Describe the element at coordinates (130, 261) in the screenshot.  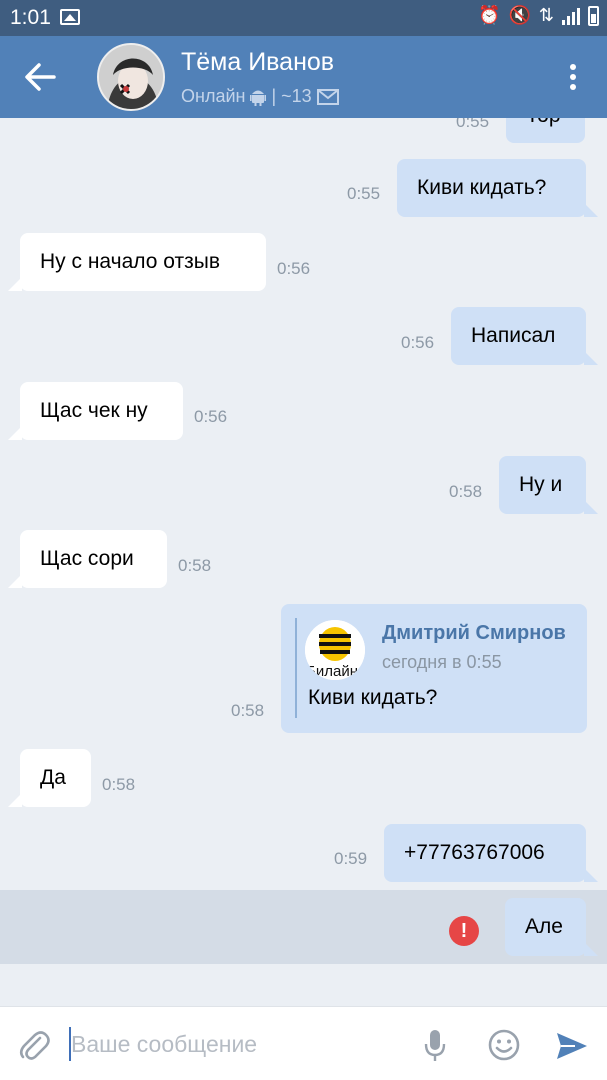
I see `message-text: Ну с начало отзыв` at that location.